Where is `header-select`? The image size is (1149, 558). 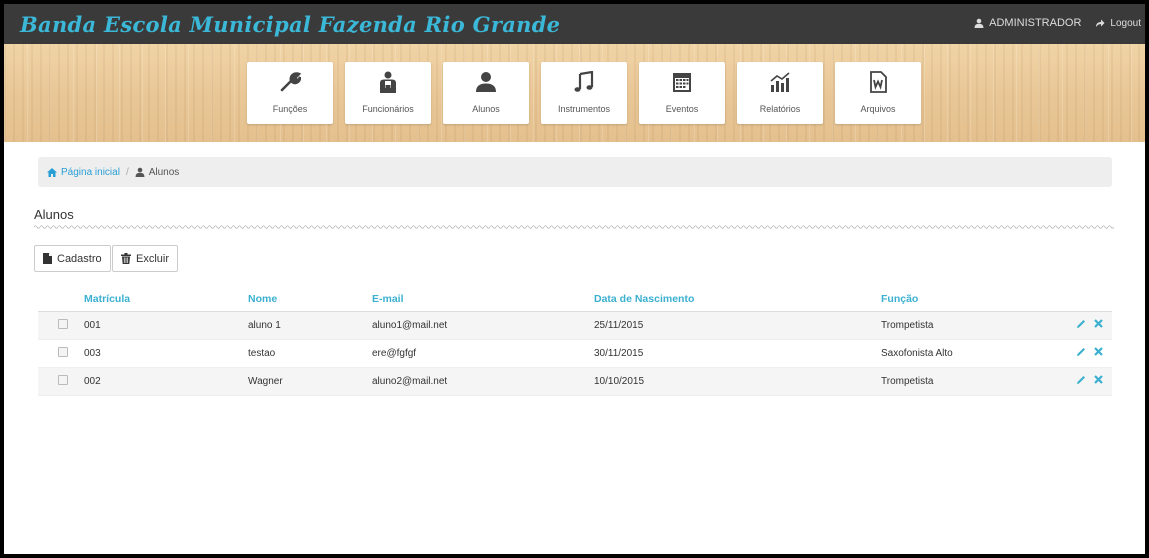 header-select is located at coordinates (61, 300).